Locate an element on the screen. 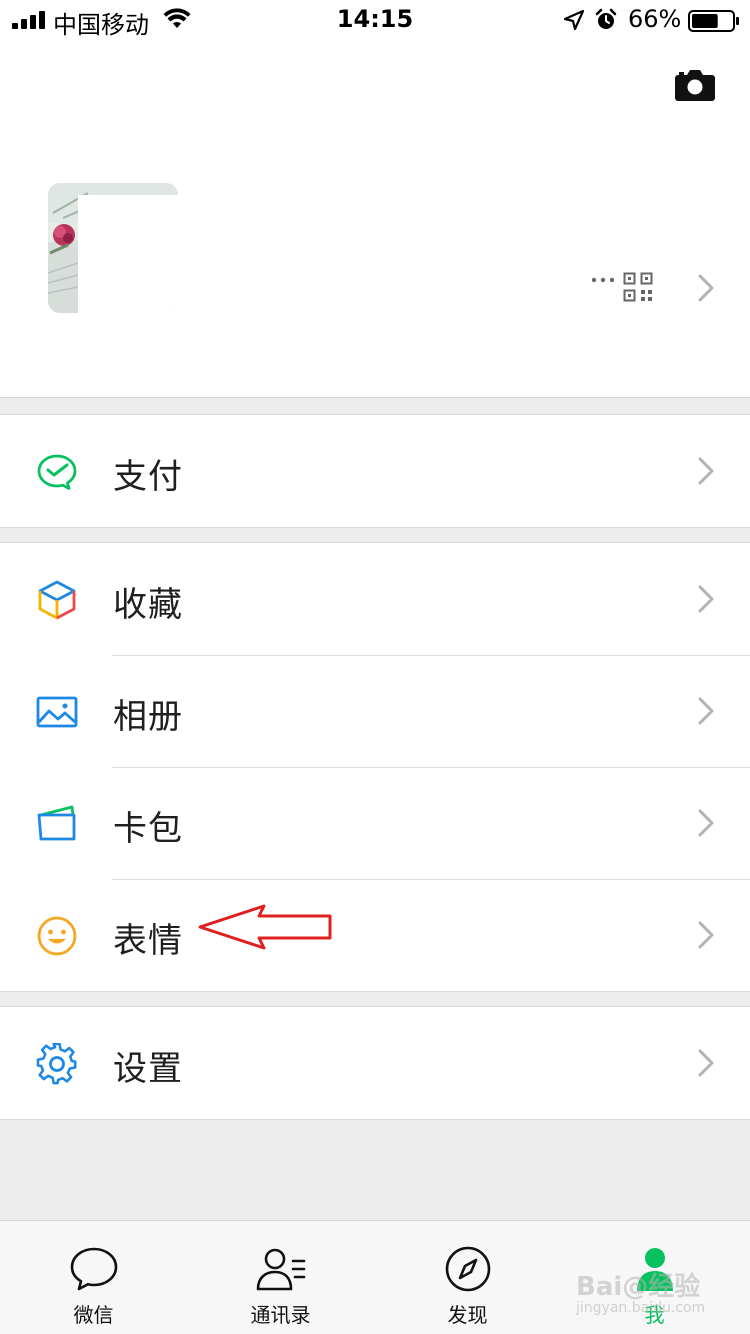  tab-chats: 微信 is located at coordinates (93, 1277).